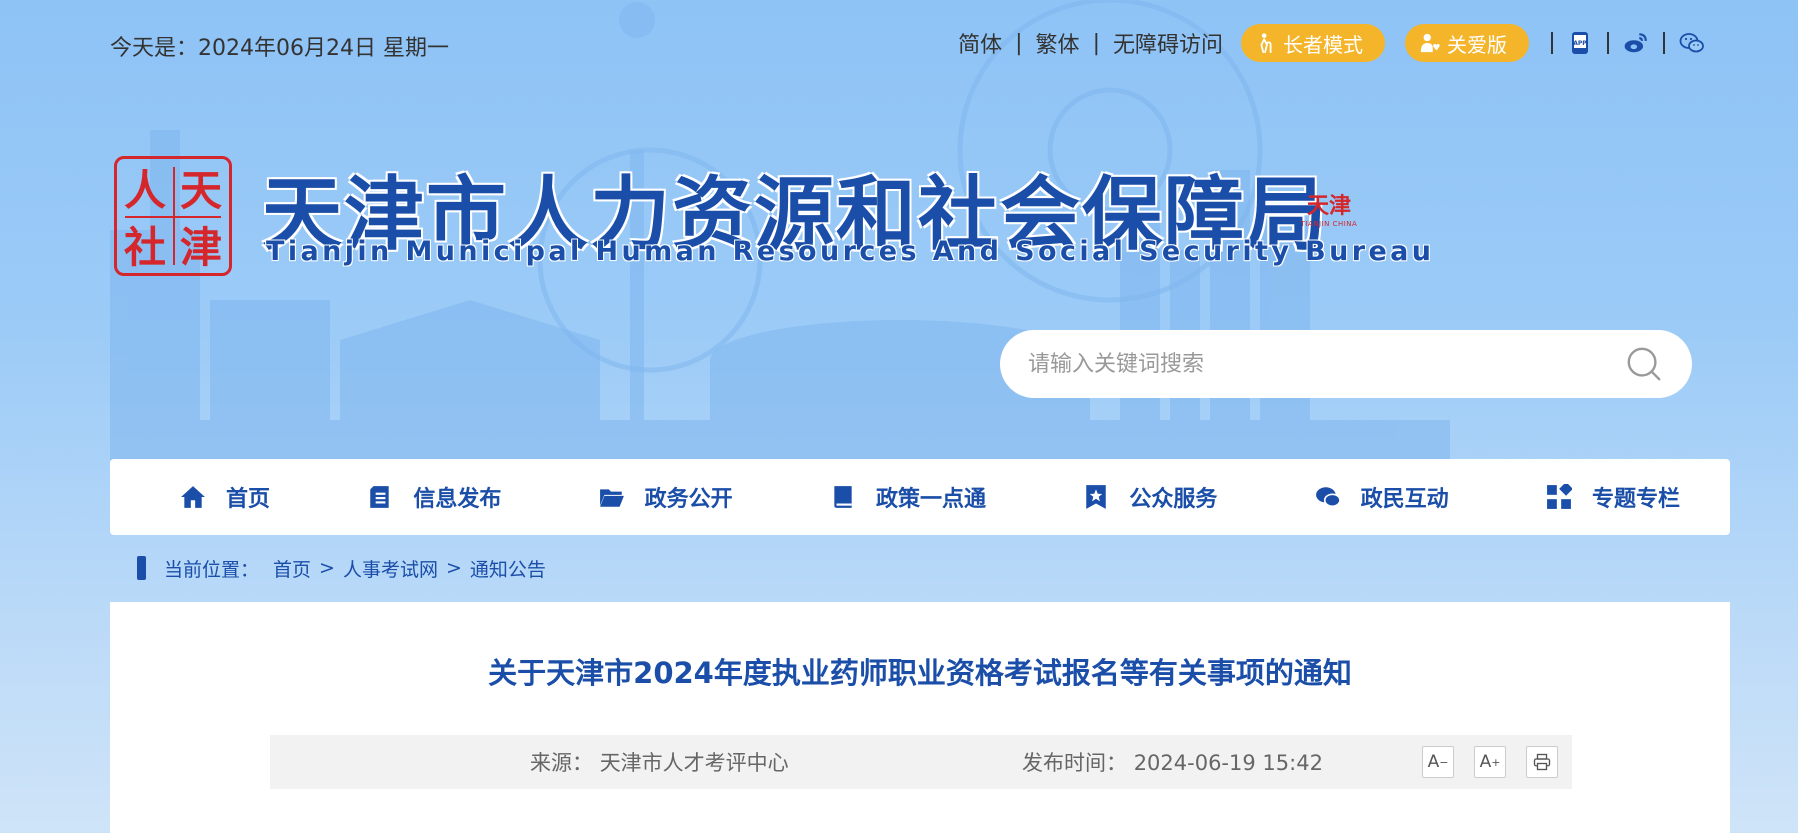 This screenshot has height=833, width=1798. Describe the element at coordinates (843, 497) in the screenshot. I see `book-icon` at that location.